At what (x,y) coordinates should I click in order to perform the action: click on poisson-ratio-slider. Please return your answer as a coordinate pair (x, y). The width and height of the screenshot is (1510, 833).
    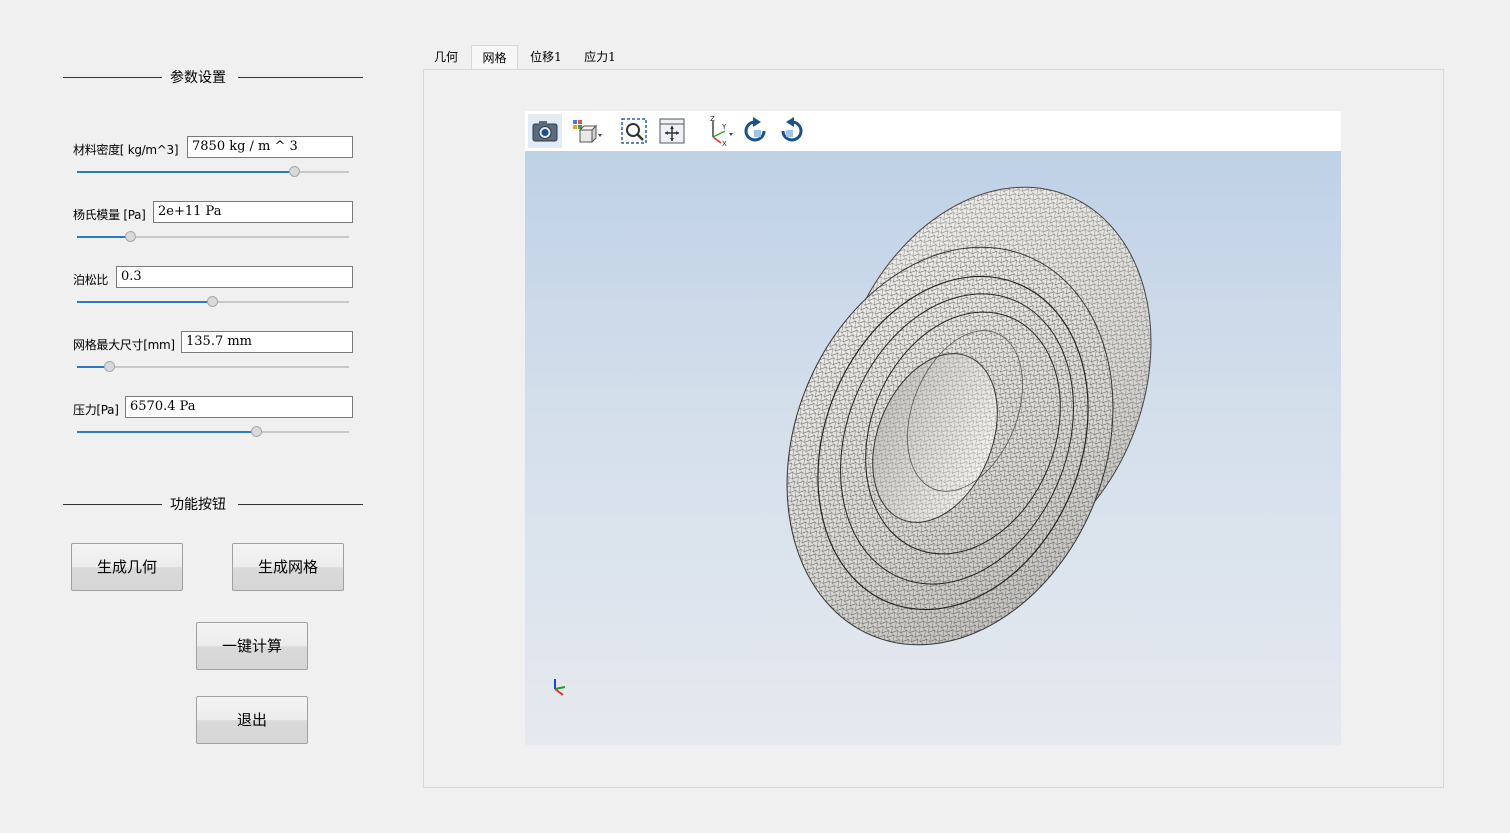
    Looking at the image, I should click on (213, 302).